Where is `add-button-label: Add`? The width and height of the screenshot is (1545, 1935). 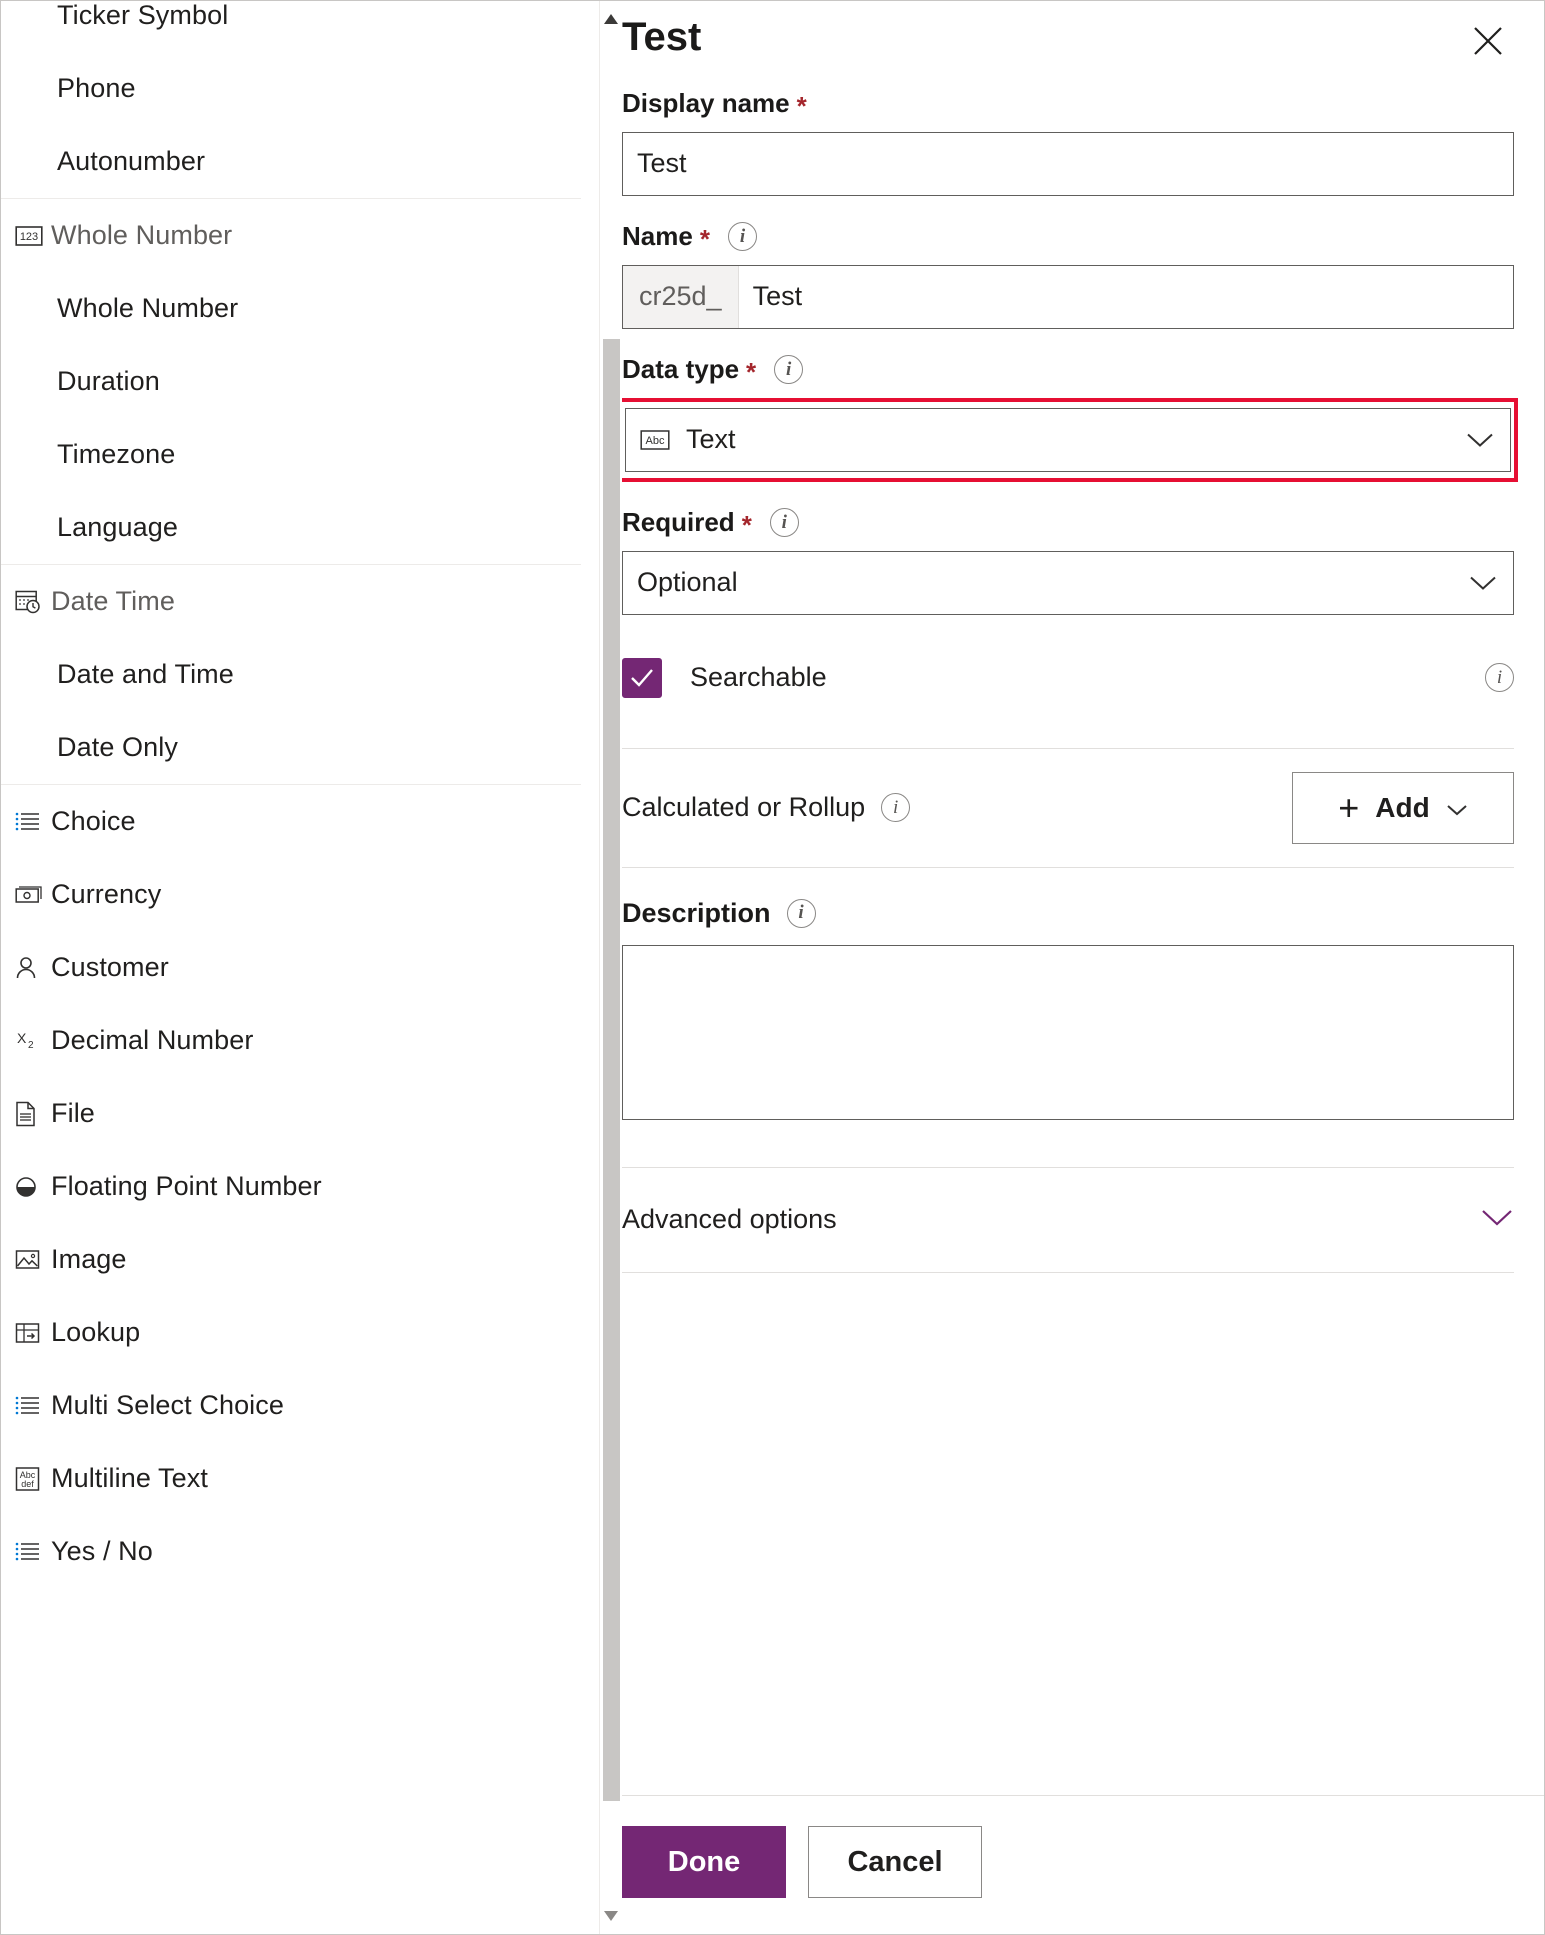
add-button-label: Add is located at coordinates (1402, 807).